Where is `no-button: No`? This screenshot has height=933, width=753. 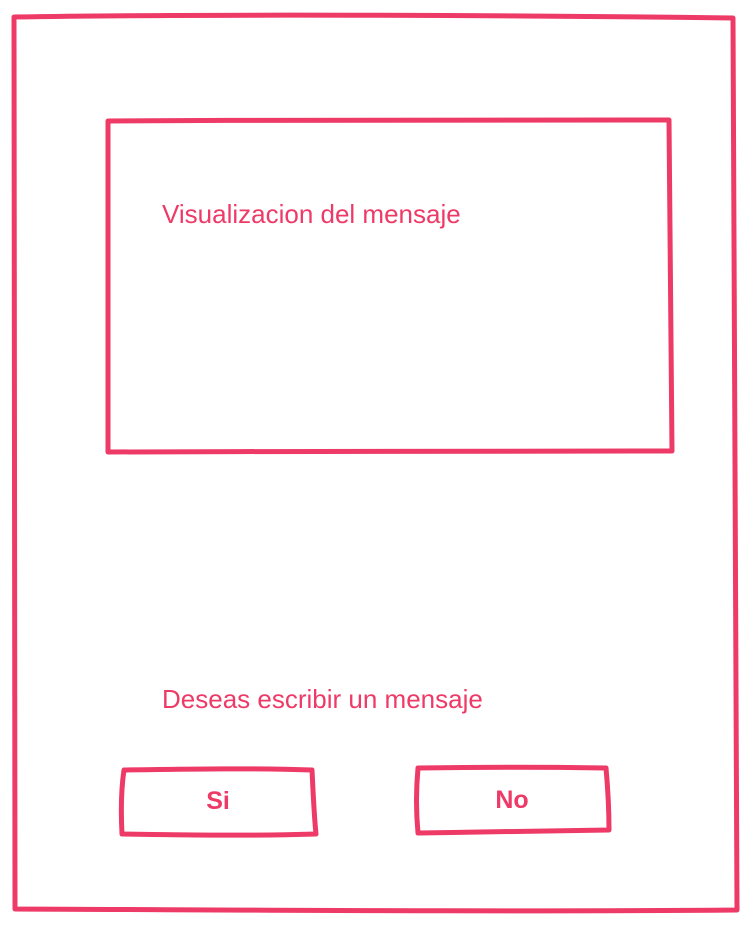 no-button: No is located at coordinates (512, 800).